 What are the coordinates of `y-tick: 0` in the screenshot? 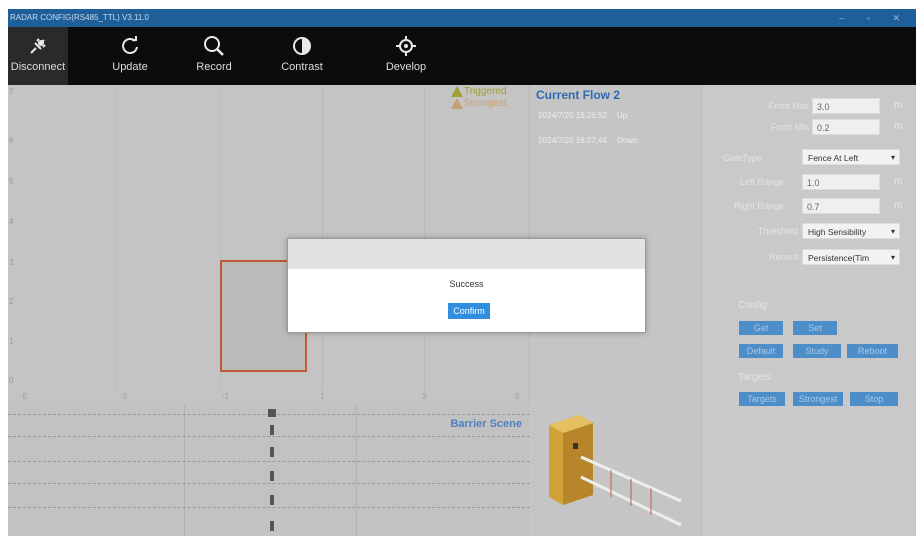 It's located at (11, 380).